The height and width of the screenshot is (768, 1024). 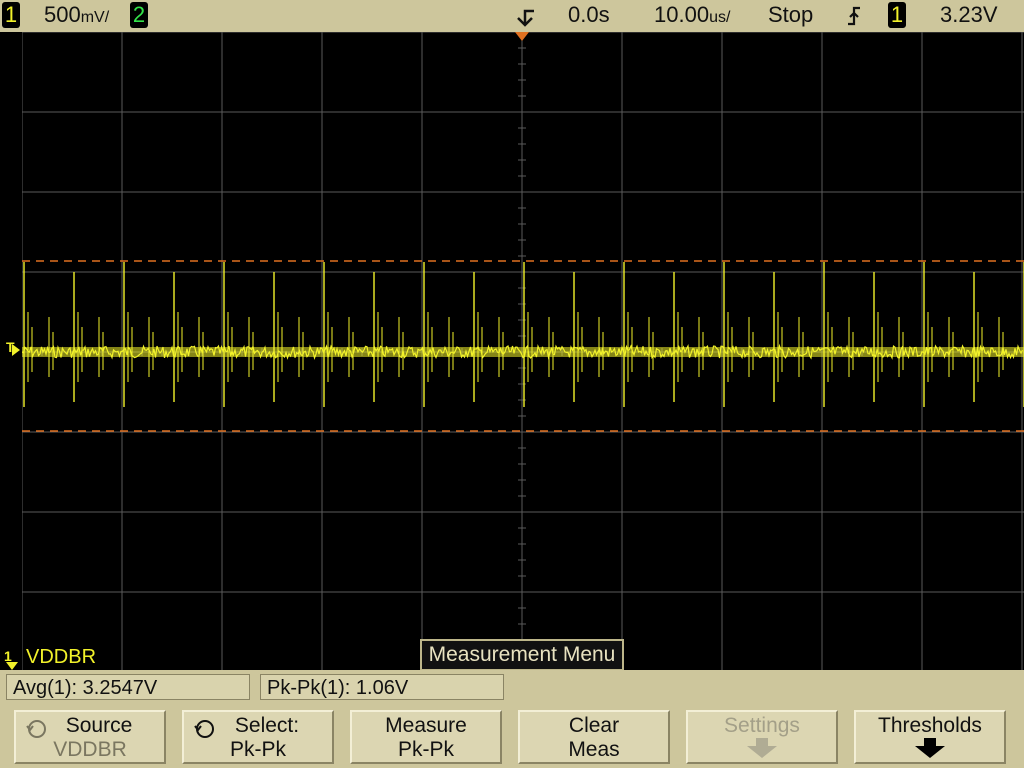 What do you see at coordinates (139, 15) in the screenshot?
I see `channel-2-indicator: 2` at bounding box center [139, 15].